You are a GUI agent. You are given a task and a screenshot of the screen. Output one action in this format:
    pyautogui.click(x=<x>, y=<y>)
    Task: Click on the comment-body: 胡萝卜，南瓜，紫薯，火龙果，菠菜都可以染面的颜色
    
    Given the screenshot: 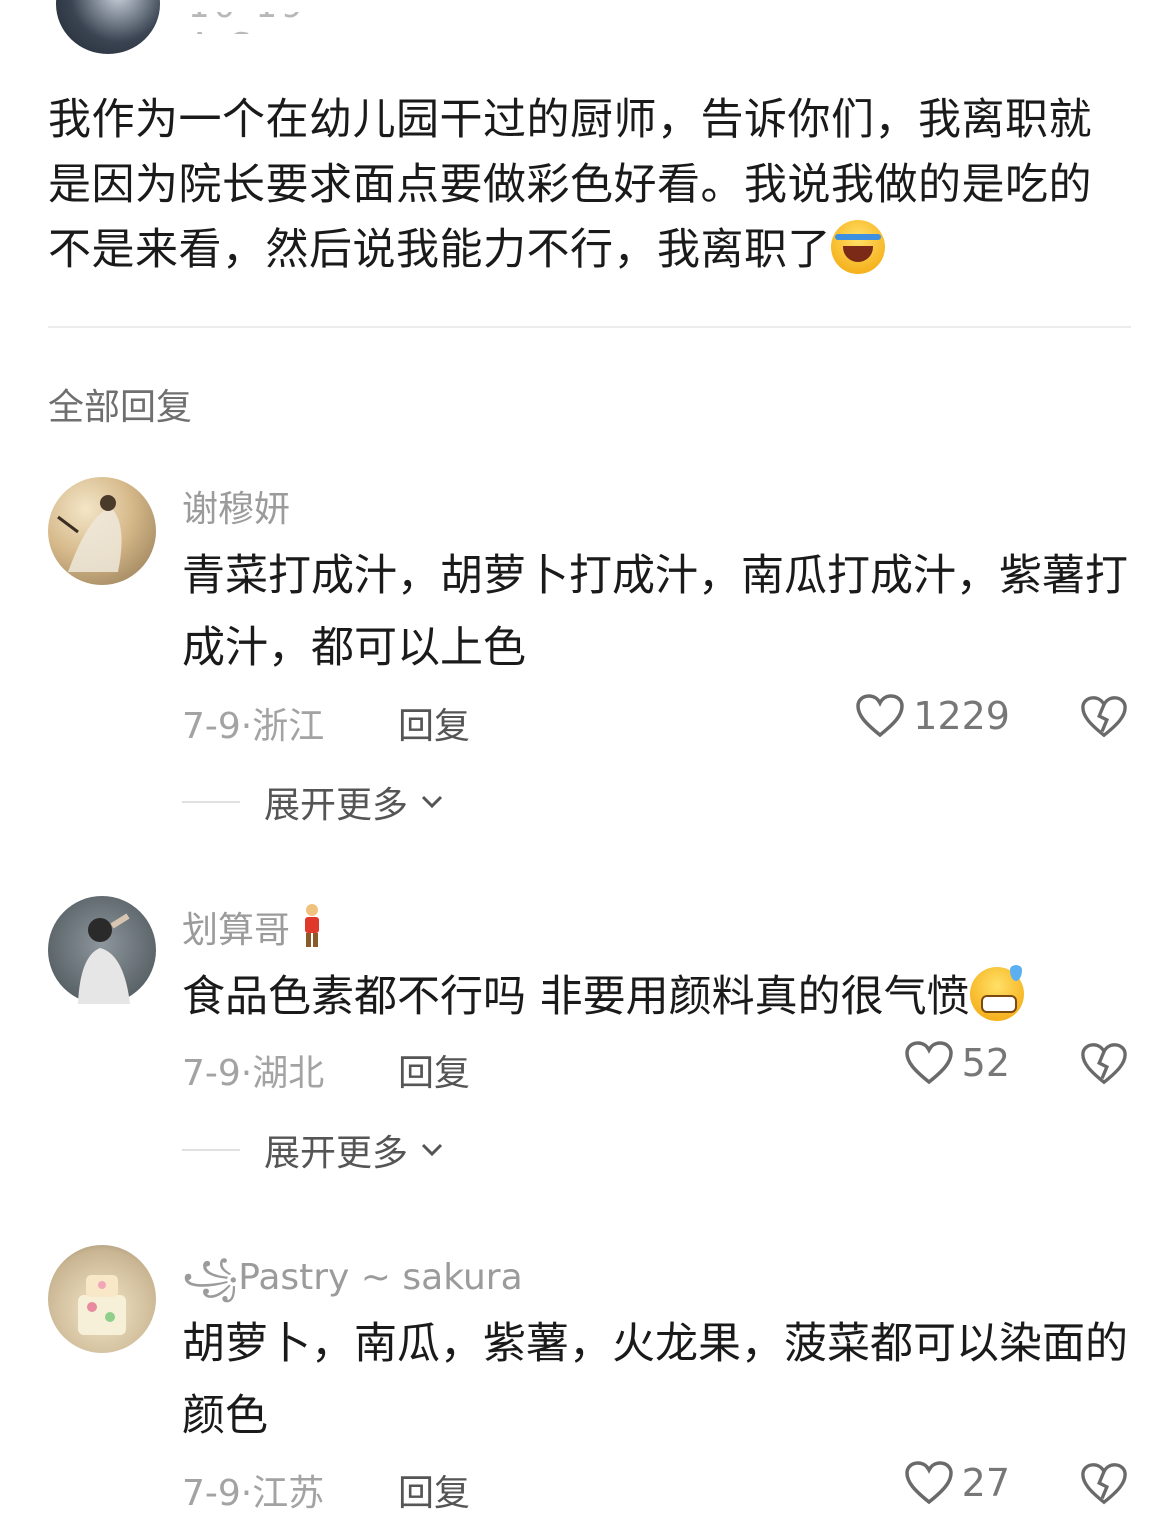 What is the action you would take?
    pyautogui.click(x=655, y=1380)
    